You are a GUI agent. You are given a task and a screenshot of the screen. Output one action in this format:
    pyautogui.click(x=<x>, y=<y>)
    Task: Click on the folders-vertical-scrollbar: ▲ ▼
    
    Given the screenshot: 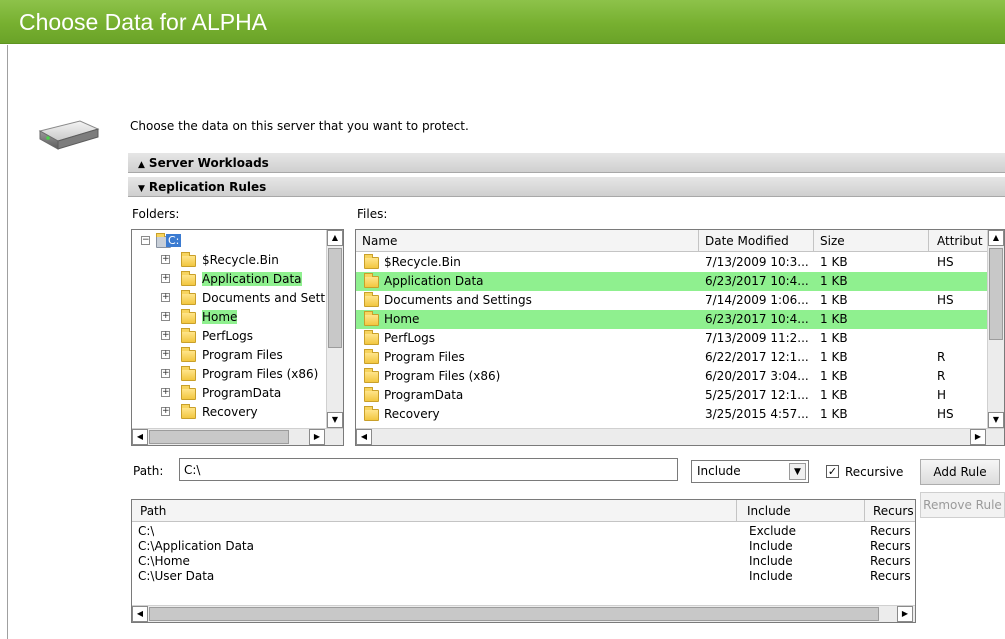 What is the action you would take?
    pyautogui.click(x=334, y=330)
    